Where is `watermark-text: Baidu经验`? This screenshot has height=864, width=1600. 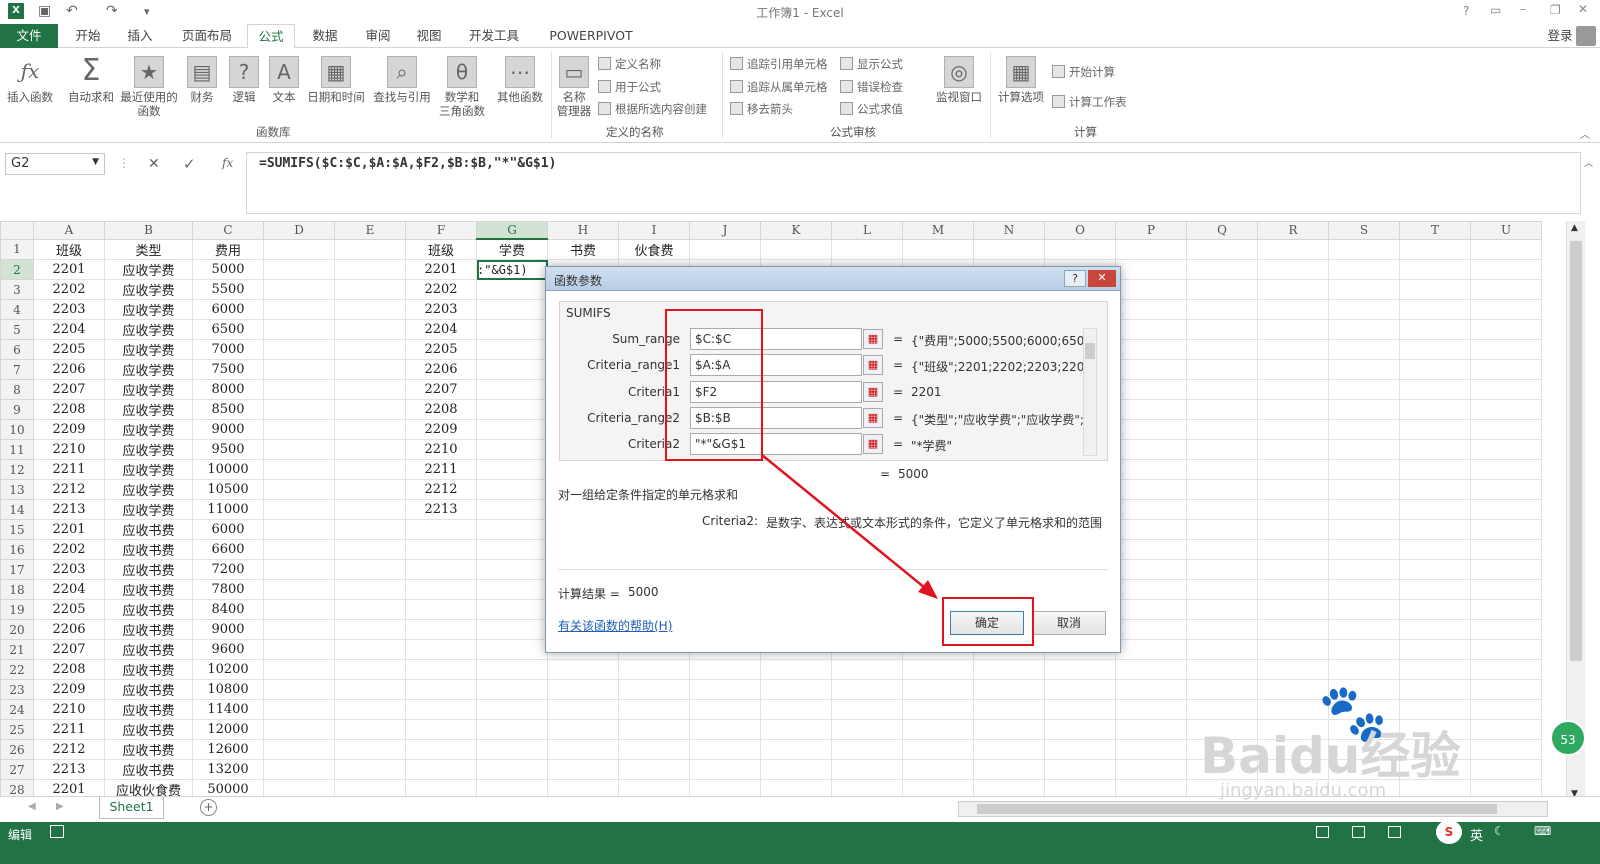
watermark-text: Baidu经验 is located at coordinates (1330, 756).